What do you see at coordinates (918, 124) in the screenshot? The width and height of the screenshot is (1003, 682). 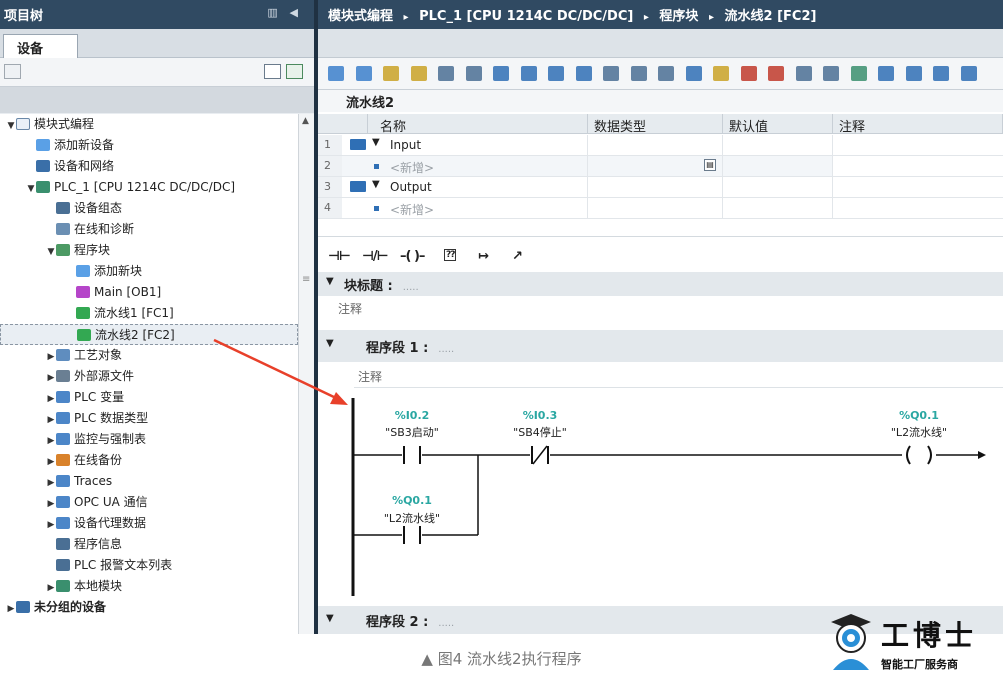 I see `interface-header-comment: 注释` at bounding box center [918, 124].